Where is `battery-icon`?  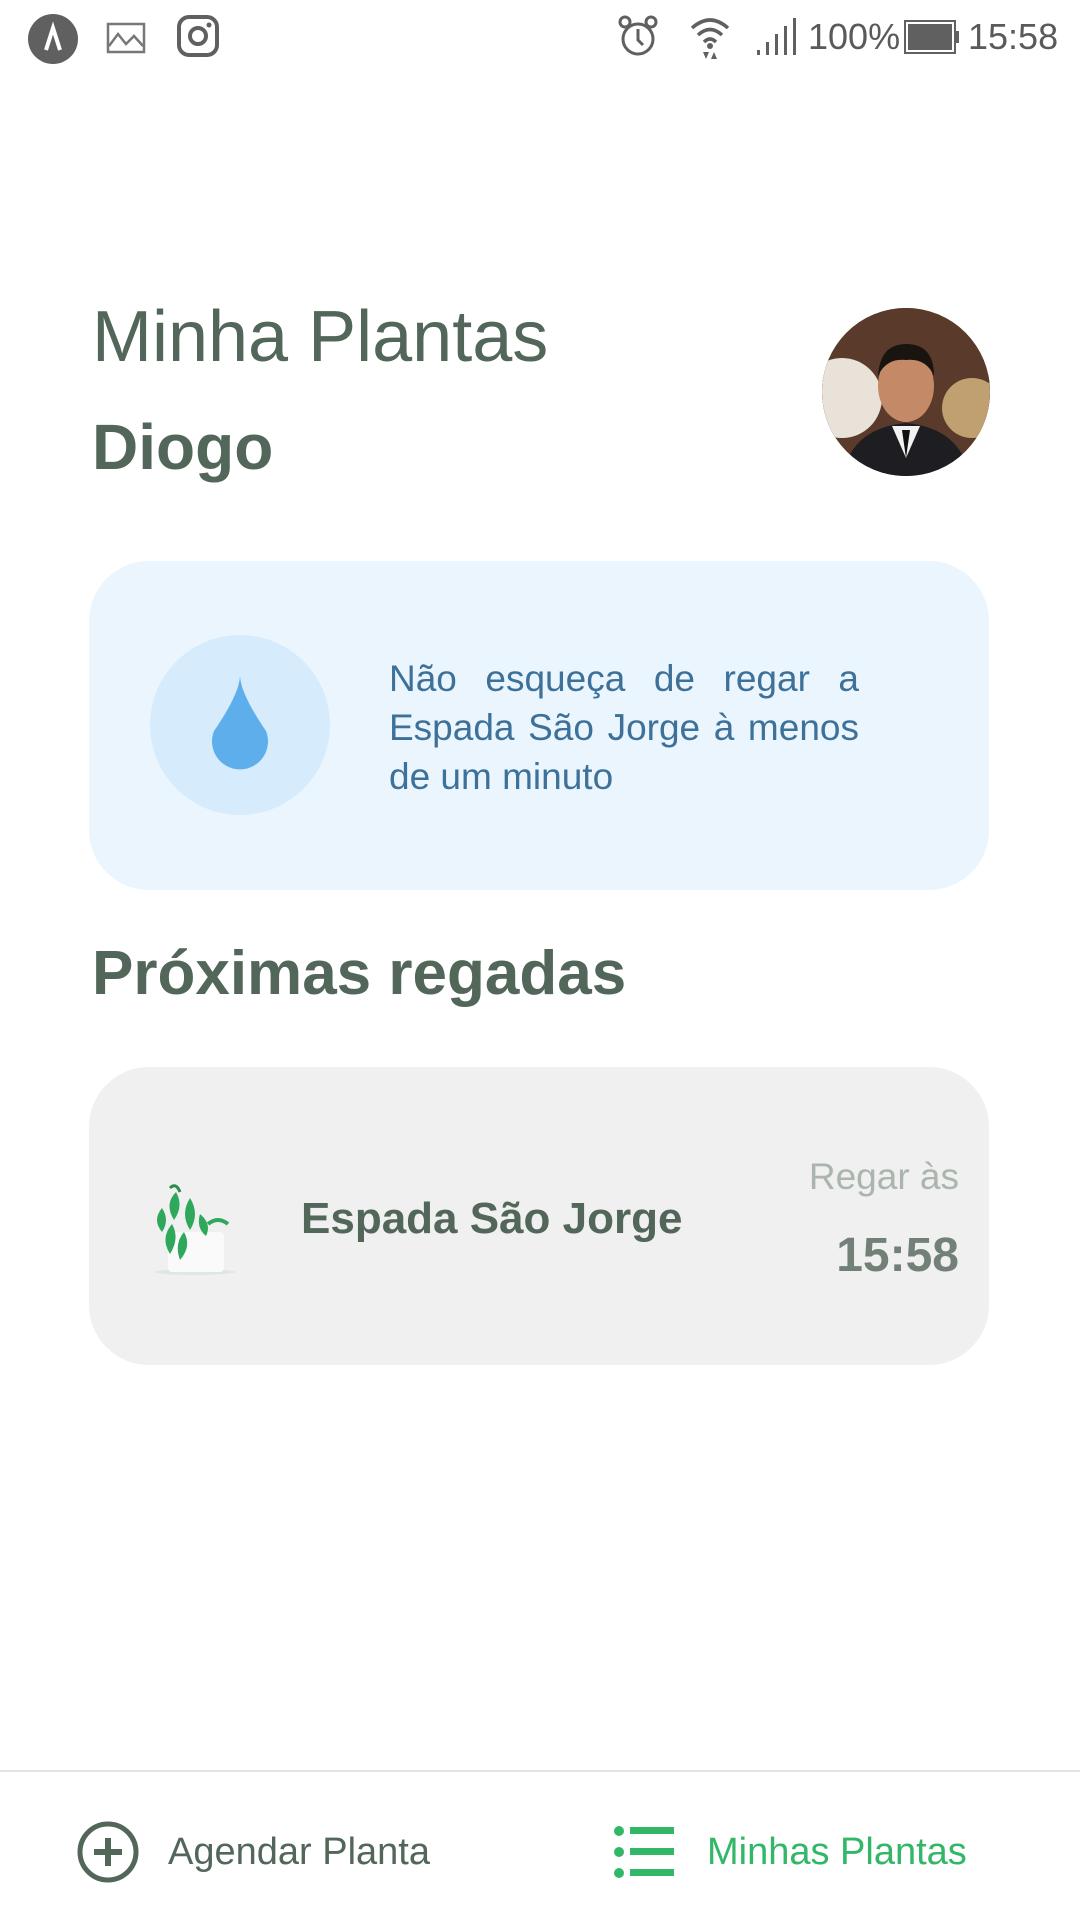 battery-icon is located at coordinates (931, 37).